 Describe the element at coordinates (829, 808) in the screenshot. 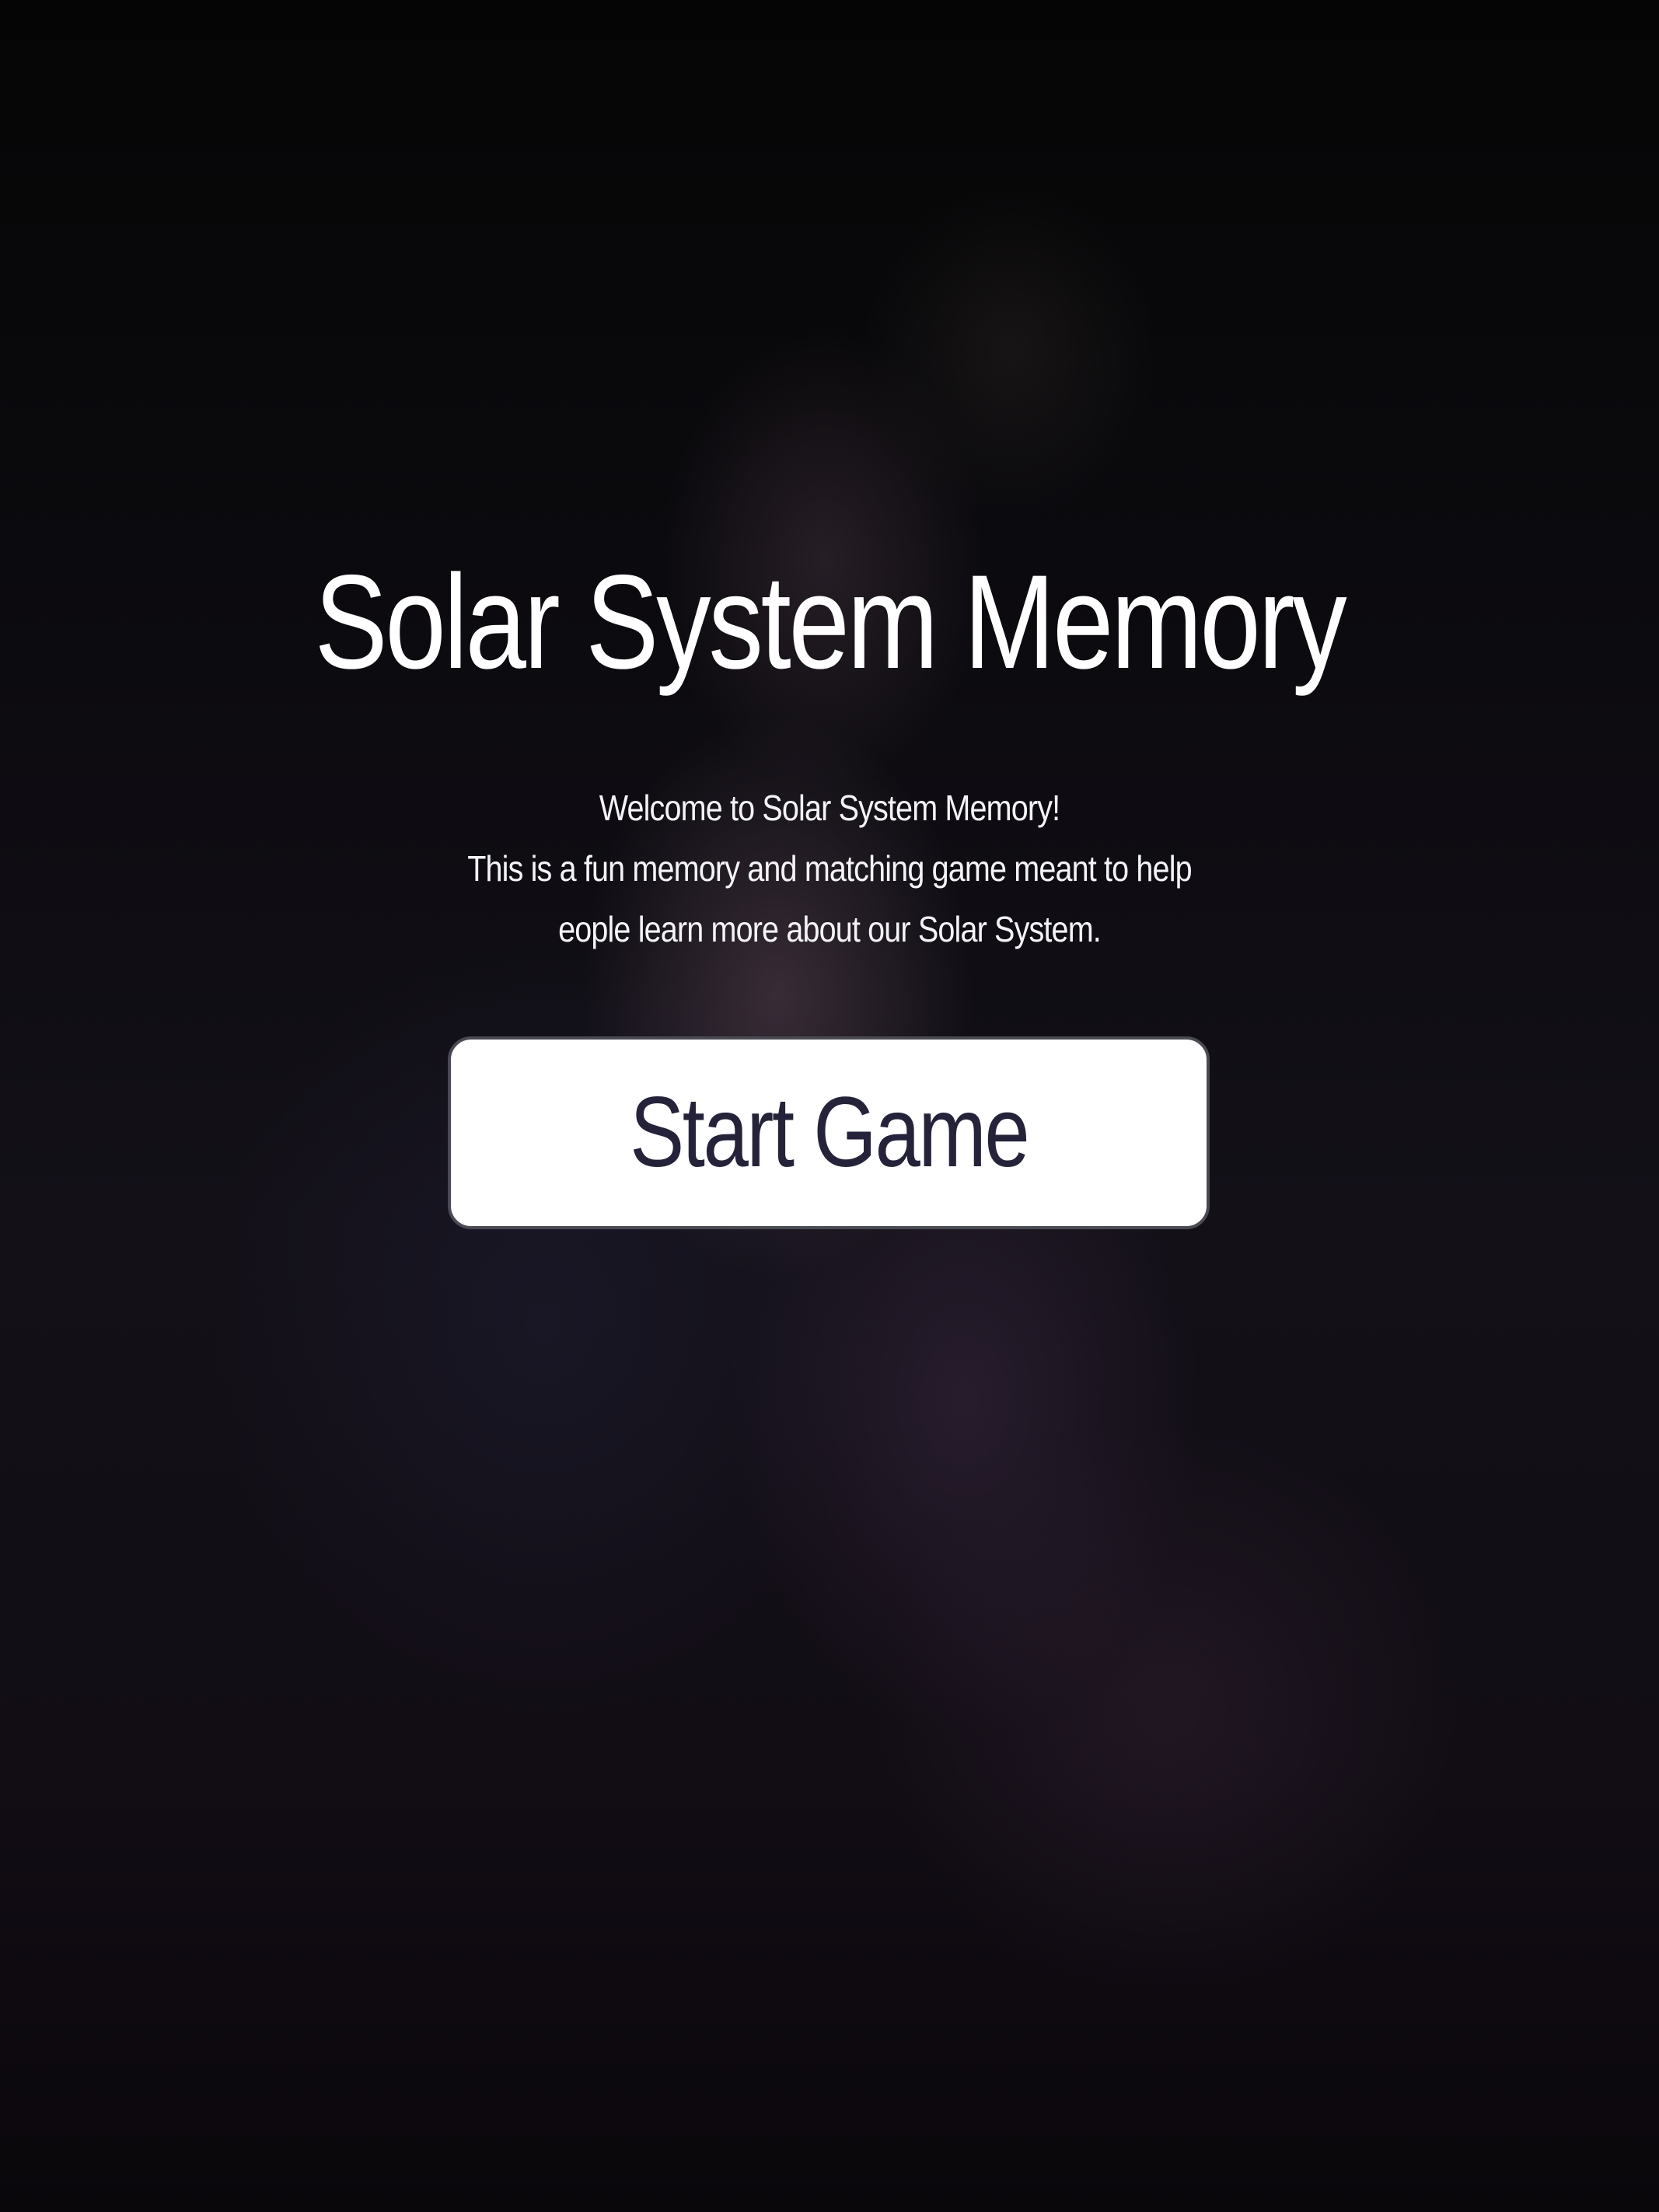

I see `intro-line-welcome: Welcome to Solar System Memory!` at that location.